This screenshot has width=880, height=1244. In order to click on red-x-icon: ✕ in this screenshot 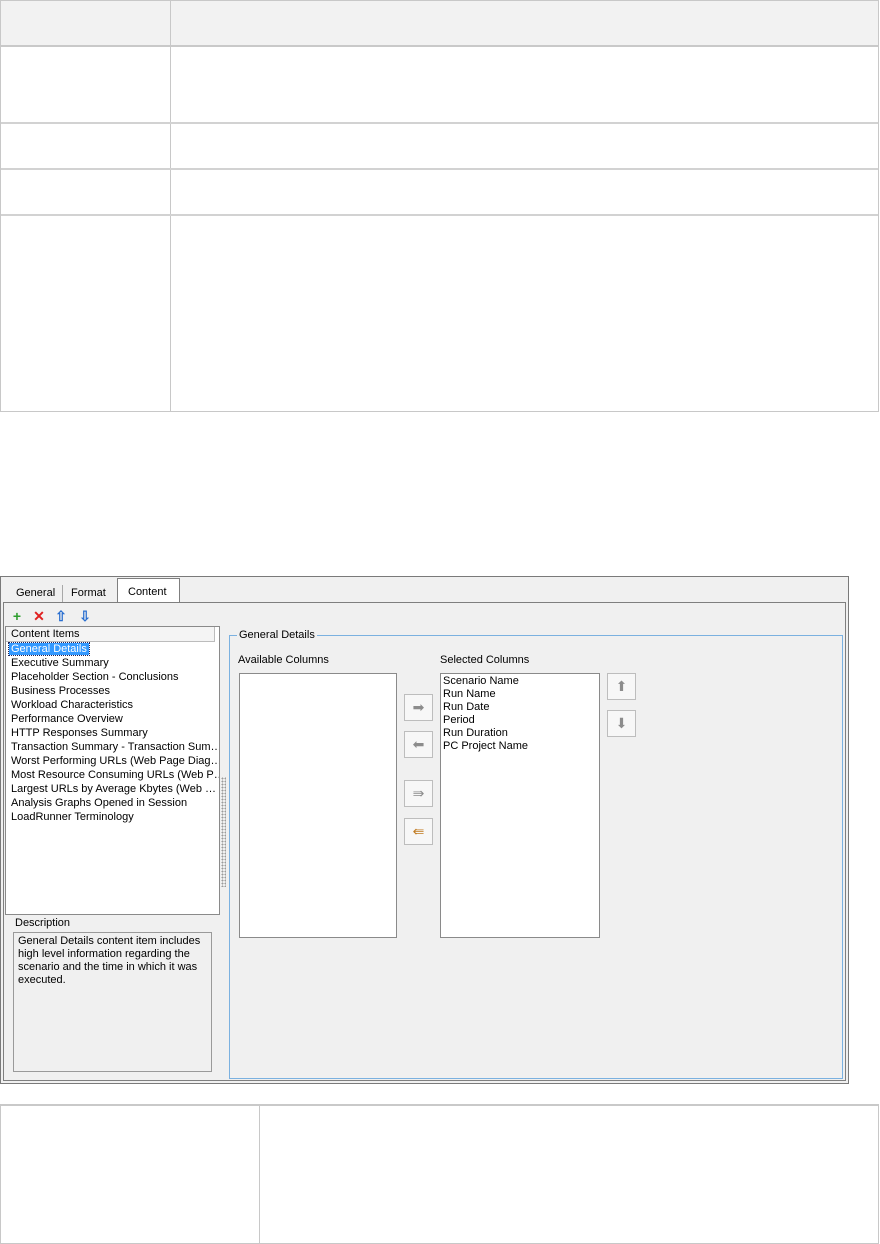, I will do `click(39, 616)`.